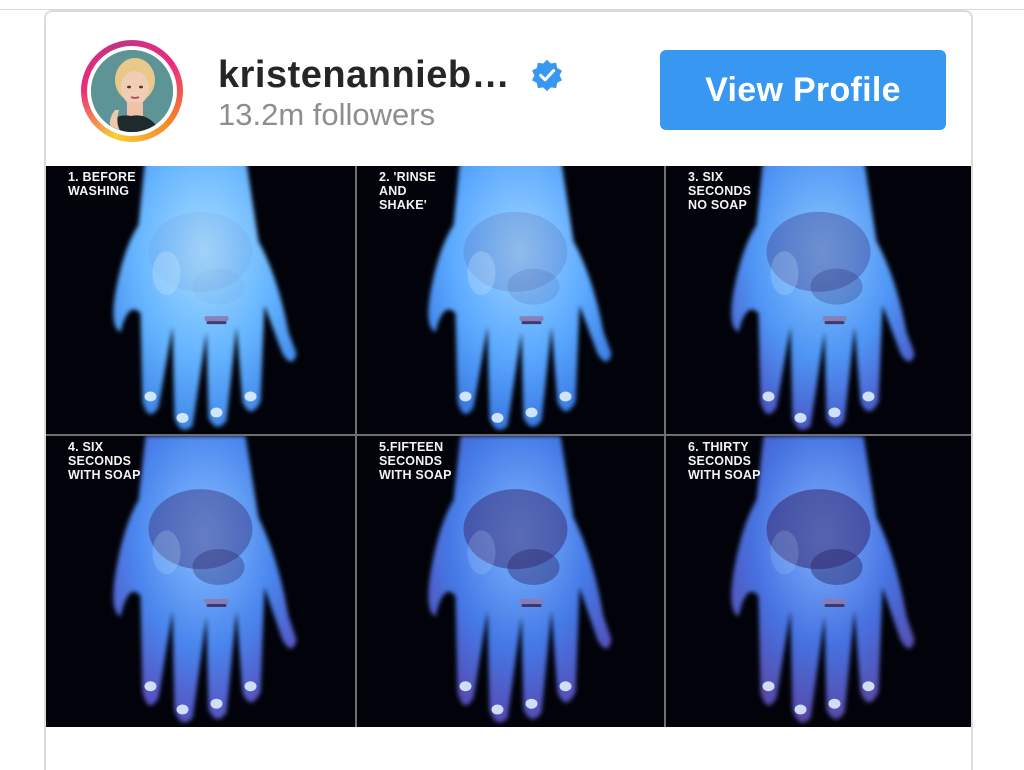  Describe the element at coordinates (803, 90) in the screenshot. I see `view-profile-button: View Profile` at that location.